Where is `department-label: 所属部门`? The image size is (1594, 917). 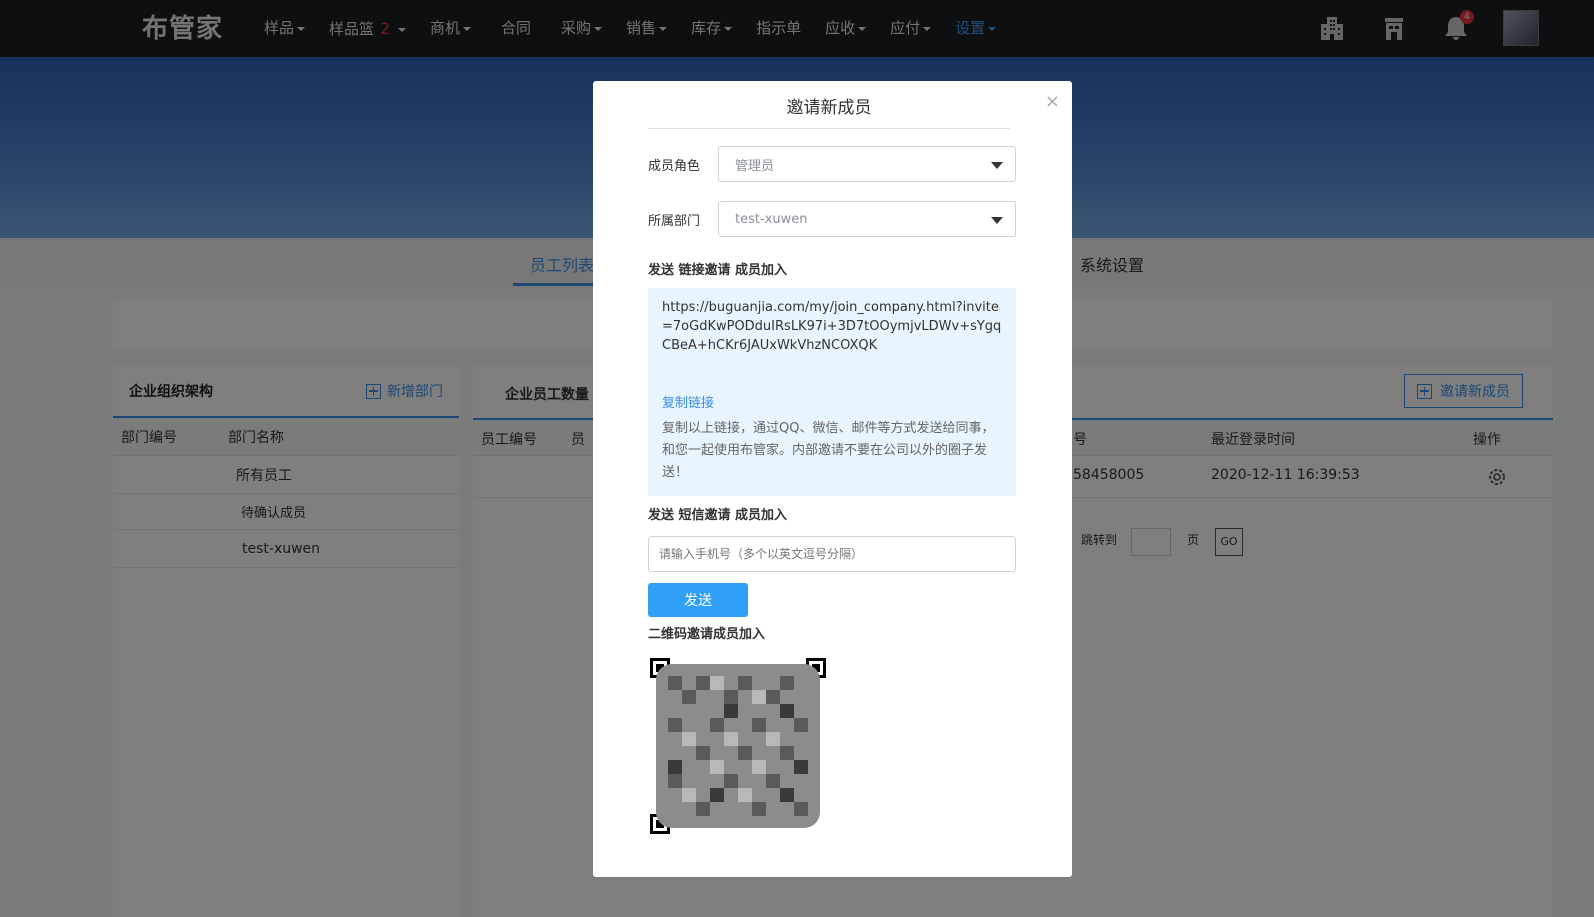 department-label: 所属部门 is located at coordinates (674, 221).